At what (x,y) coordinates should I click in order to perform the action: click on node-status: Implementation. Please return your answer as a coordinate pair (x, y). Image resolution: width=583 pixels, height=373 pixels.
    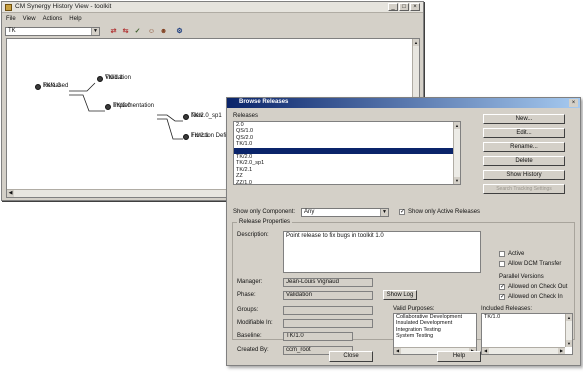
    Looking at the image, I should click on (134, 106).